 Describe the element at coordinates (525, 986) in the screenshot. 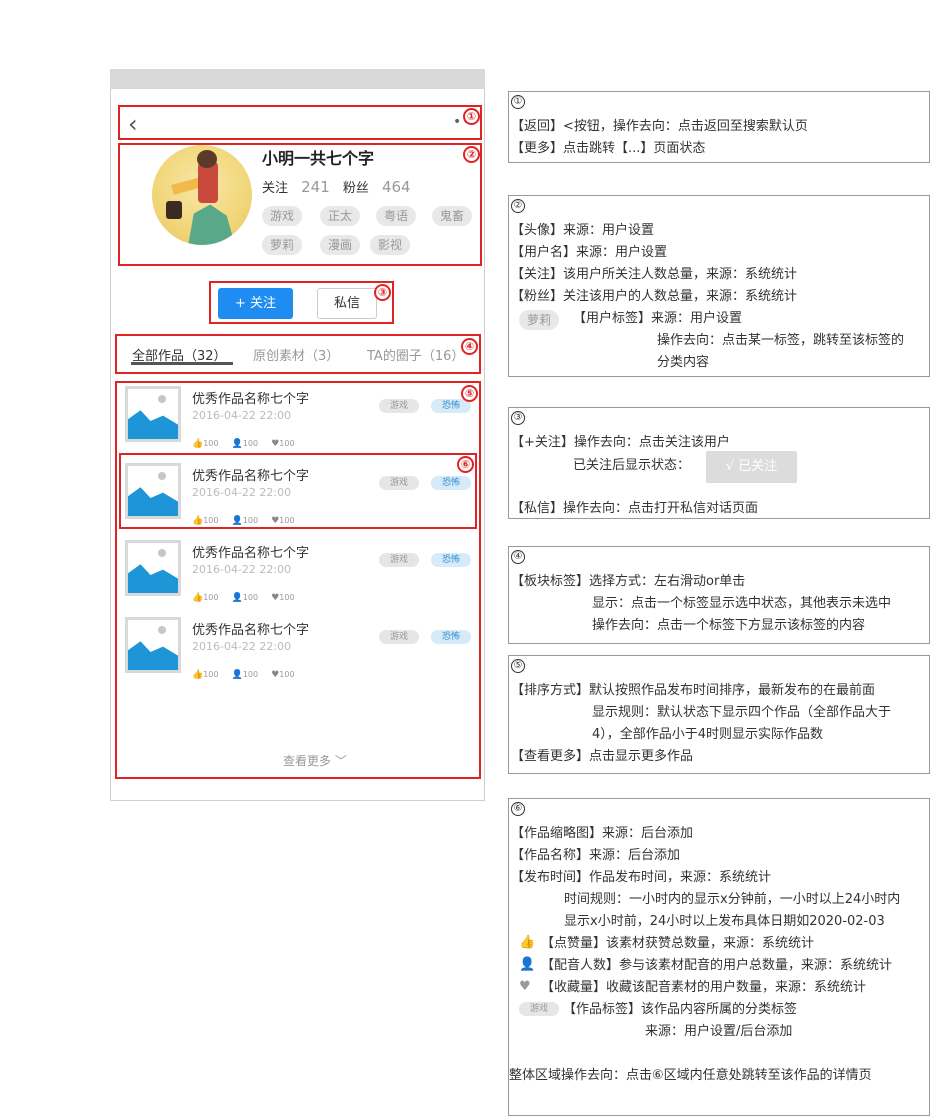

I see `heart-icon: ♥` at that location.